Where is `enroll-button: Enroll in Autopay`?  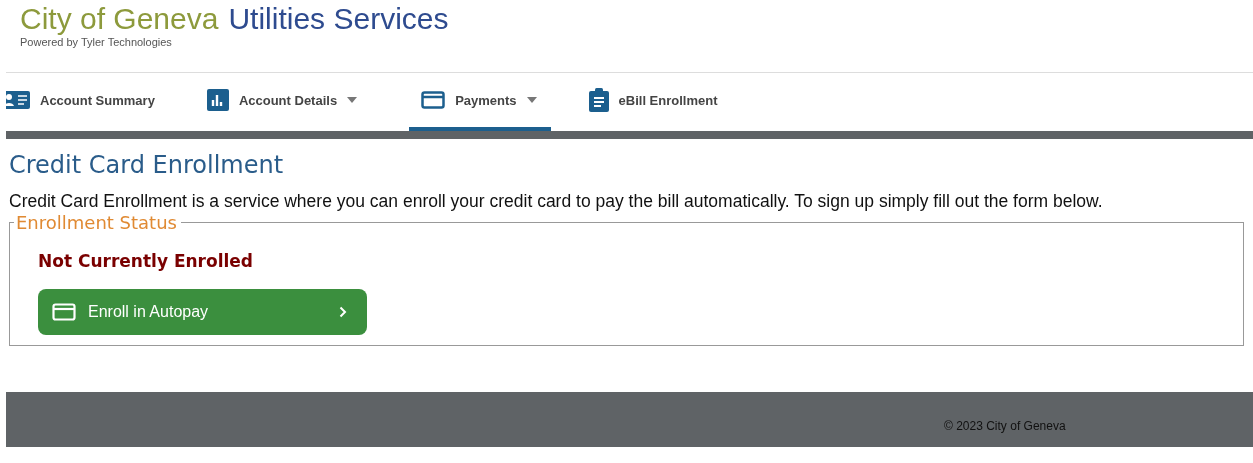 enroll-button: Enroll in Autopay is located at coordinates (202, 312).